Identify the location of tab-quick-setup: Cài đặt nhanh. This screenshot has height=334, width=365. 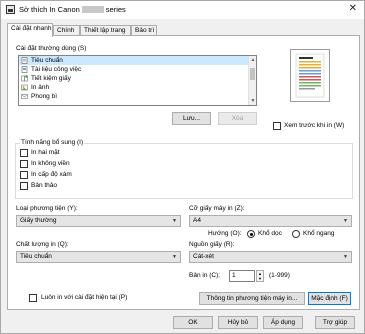
(30, 30).